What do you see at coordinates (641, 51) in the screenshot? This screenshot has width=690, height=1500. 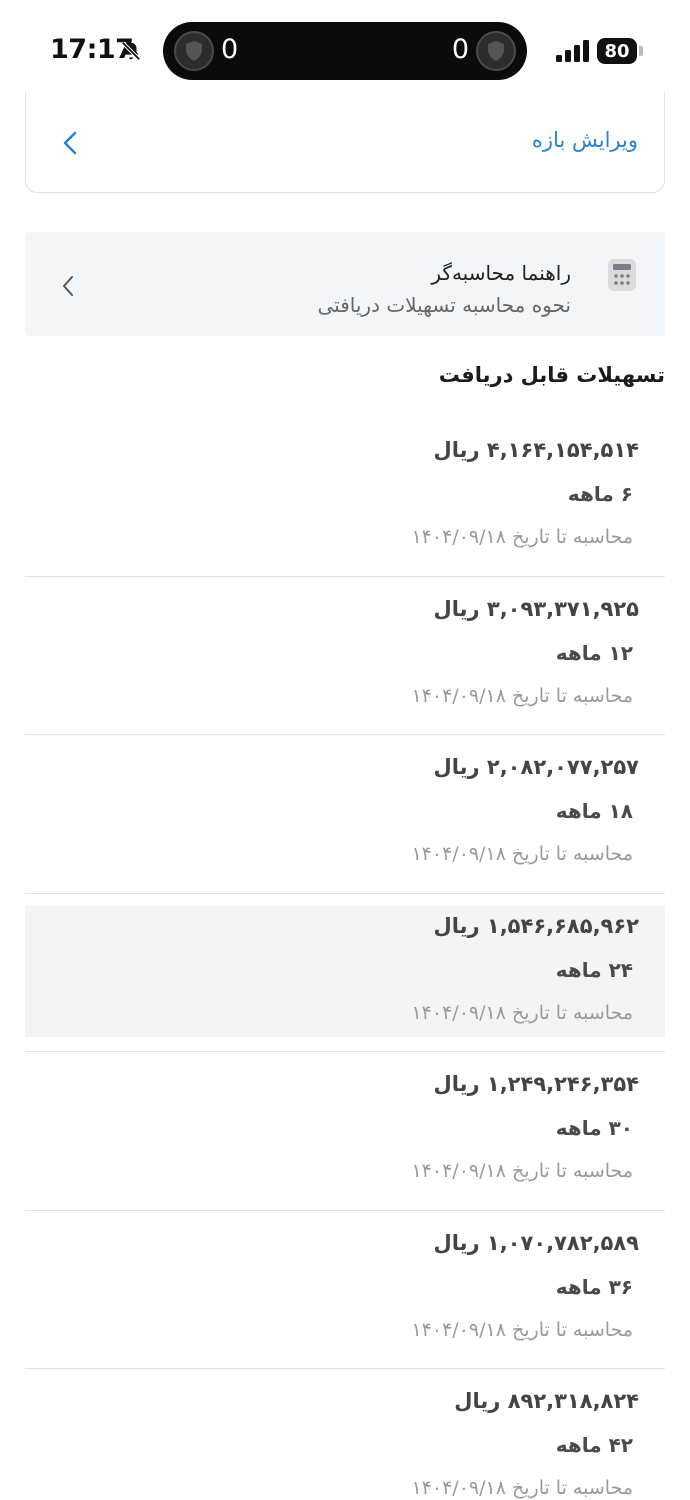 I see `battery-cap` at bounding box center [641, 51].